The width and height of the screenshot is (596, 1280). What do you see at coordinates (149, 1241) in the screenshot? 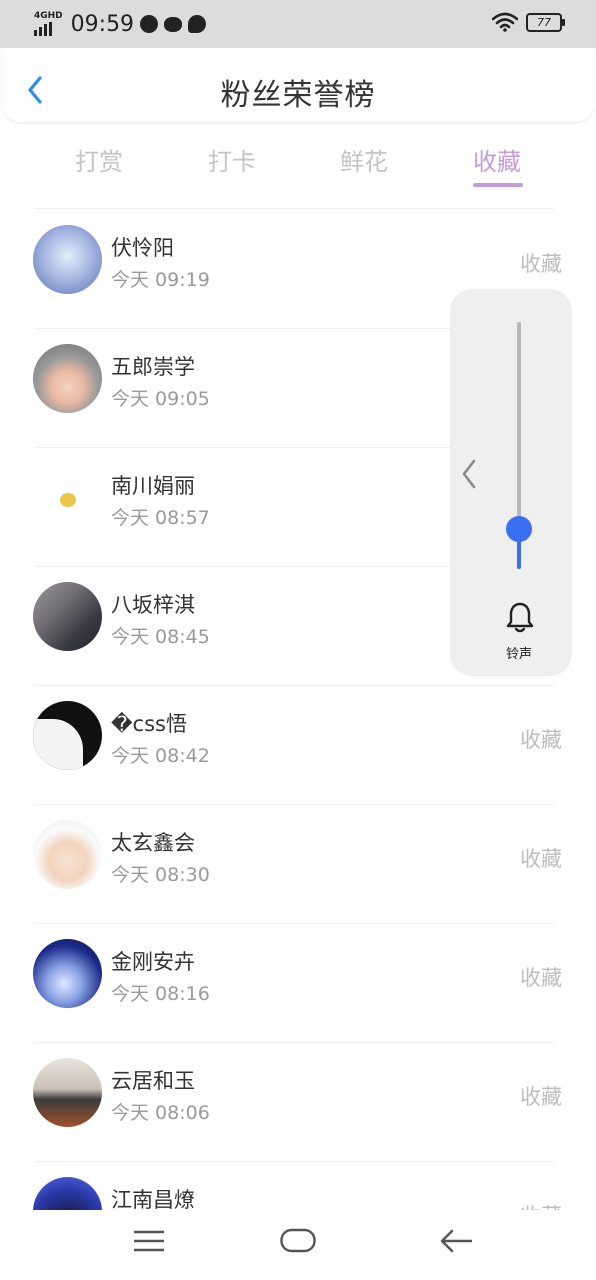
I see `menu-icon` at bounding box center [149, 1241].